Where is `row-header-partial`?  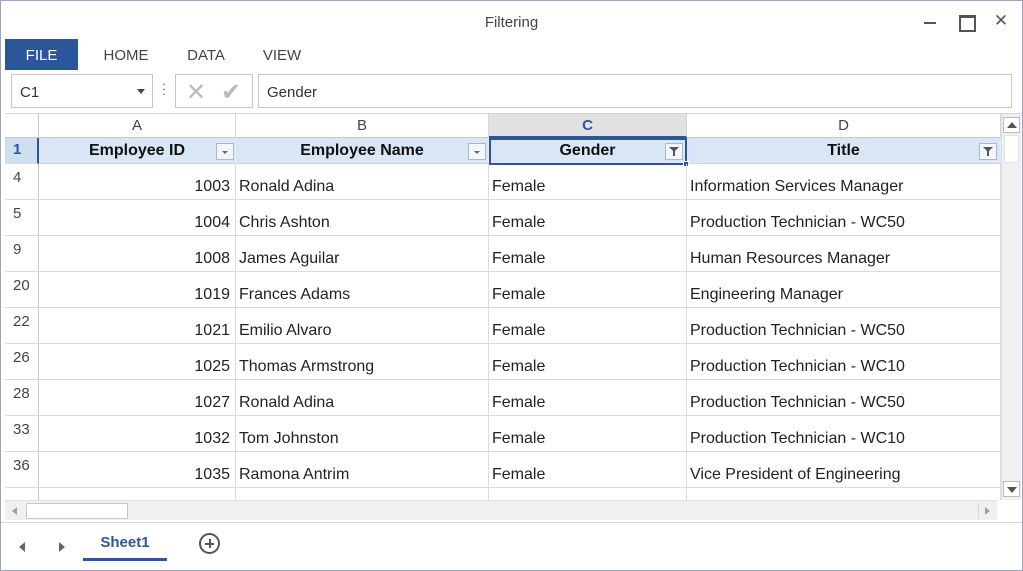 row-header-partial is located at coordinates (22, 494).